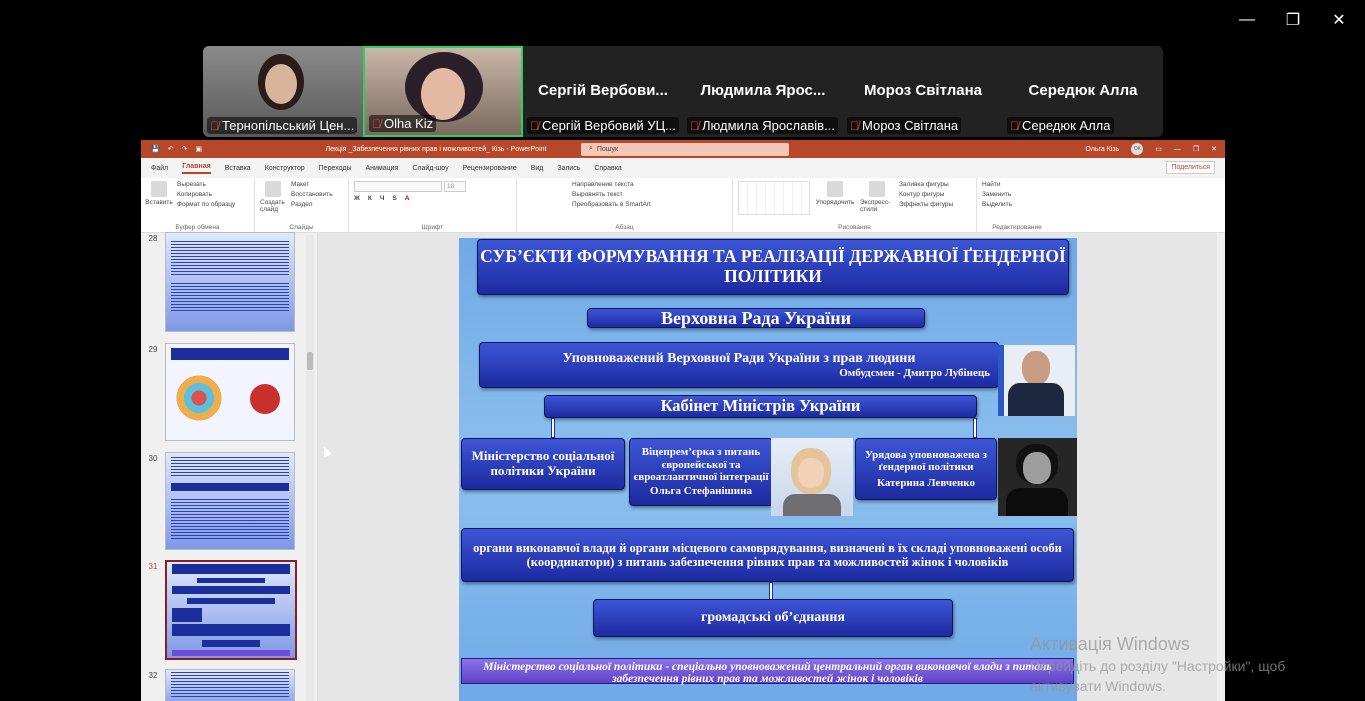  Describe the element at coordinates (607, 149) in the screenshot. I see `search-placeholder: Пошук` at that location.